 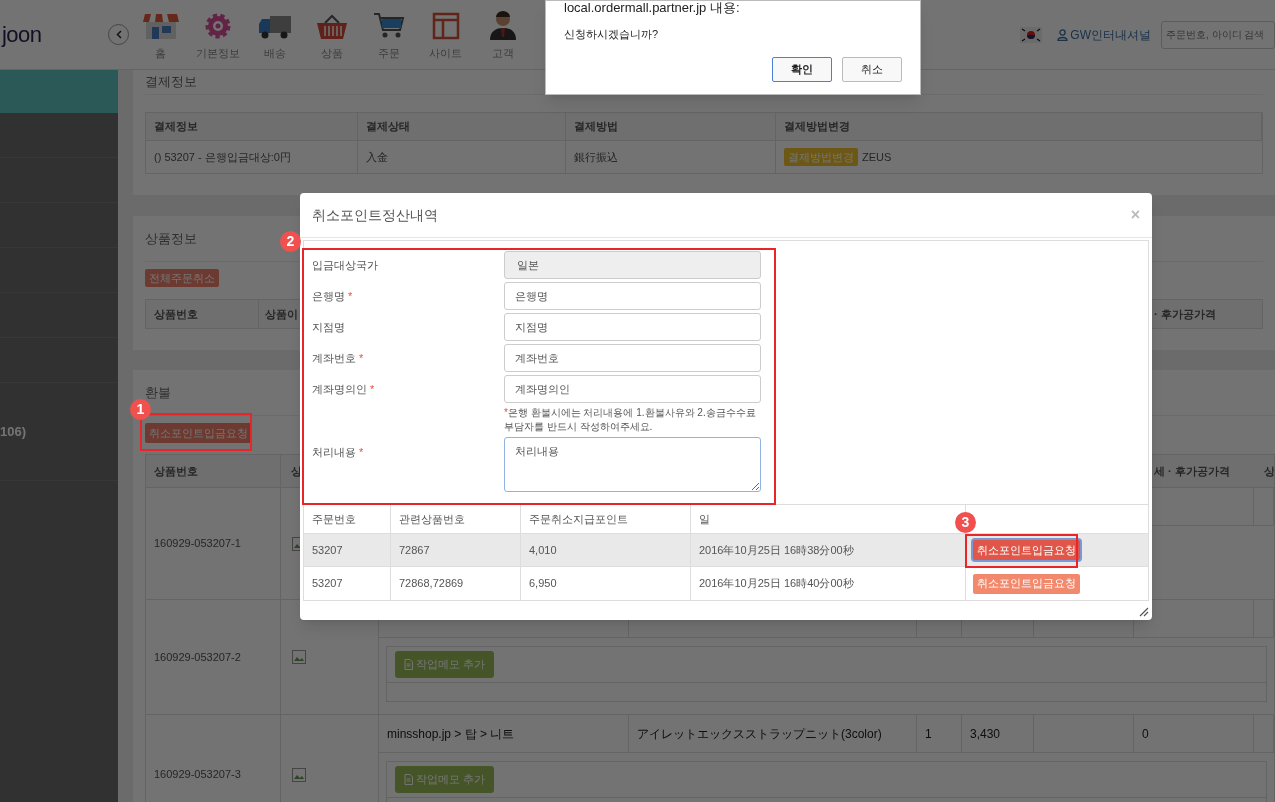 I want to click on sidebar-text: 106), so click(x=13, y=431).